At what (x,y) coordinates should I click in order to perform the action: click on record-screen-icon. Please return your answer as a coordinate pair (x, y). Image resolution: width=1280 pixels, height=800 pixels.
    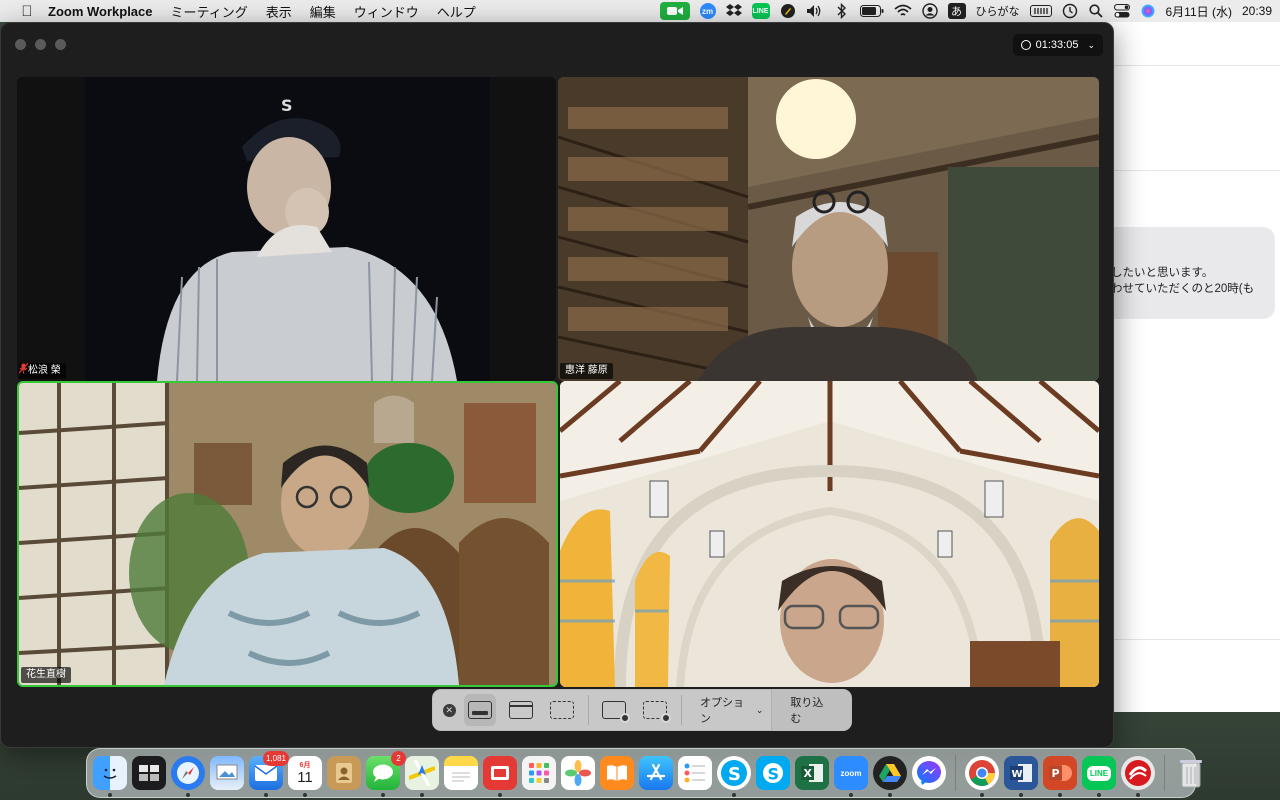
    Looking at the image, I should click on (615, 712).